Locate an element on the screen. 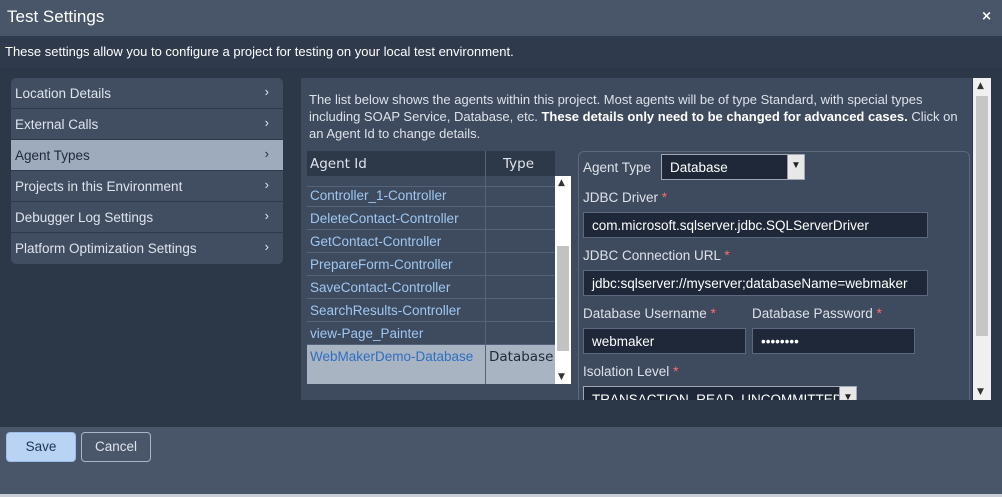  jdbc-driver-label: JDBC Driver * is located at coordinates (625, 197).